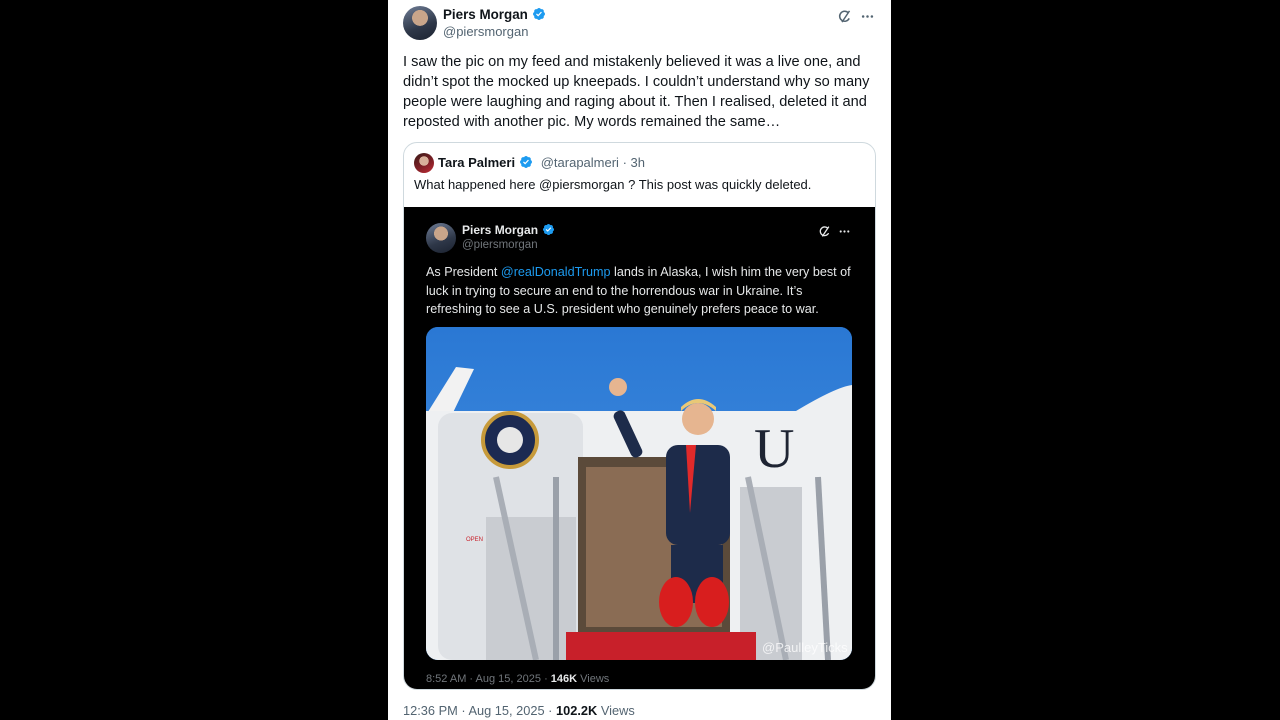 The image size is (1280, 720). I want to click on screenshot-text-before: As President, so click(463, 272).